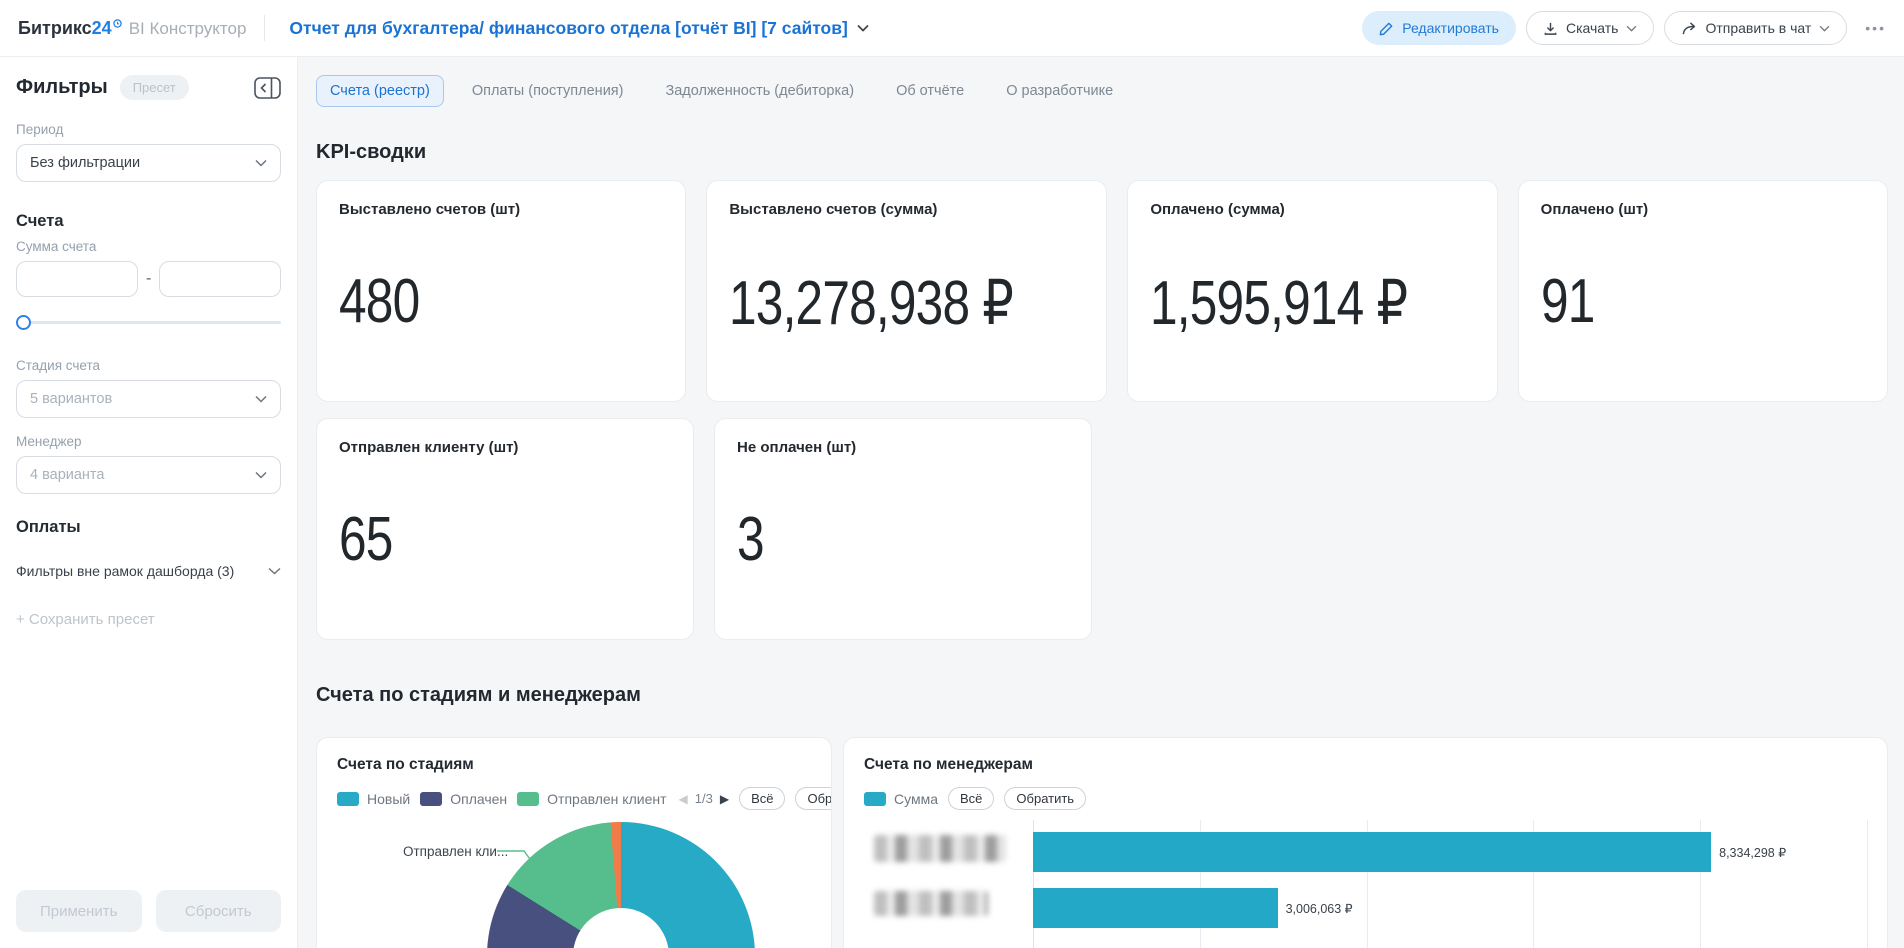 The width and height of the screenshot is (1904, 948). What do you see at coordinates (907, 291) in the screenshot?
I see `kpi-card-invoices-sum: Выставлено счетов (сумма) 13,278,938 ₽` at bounding box center [907, 291].